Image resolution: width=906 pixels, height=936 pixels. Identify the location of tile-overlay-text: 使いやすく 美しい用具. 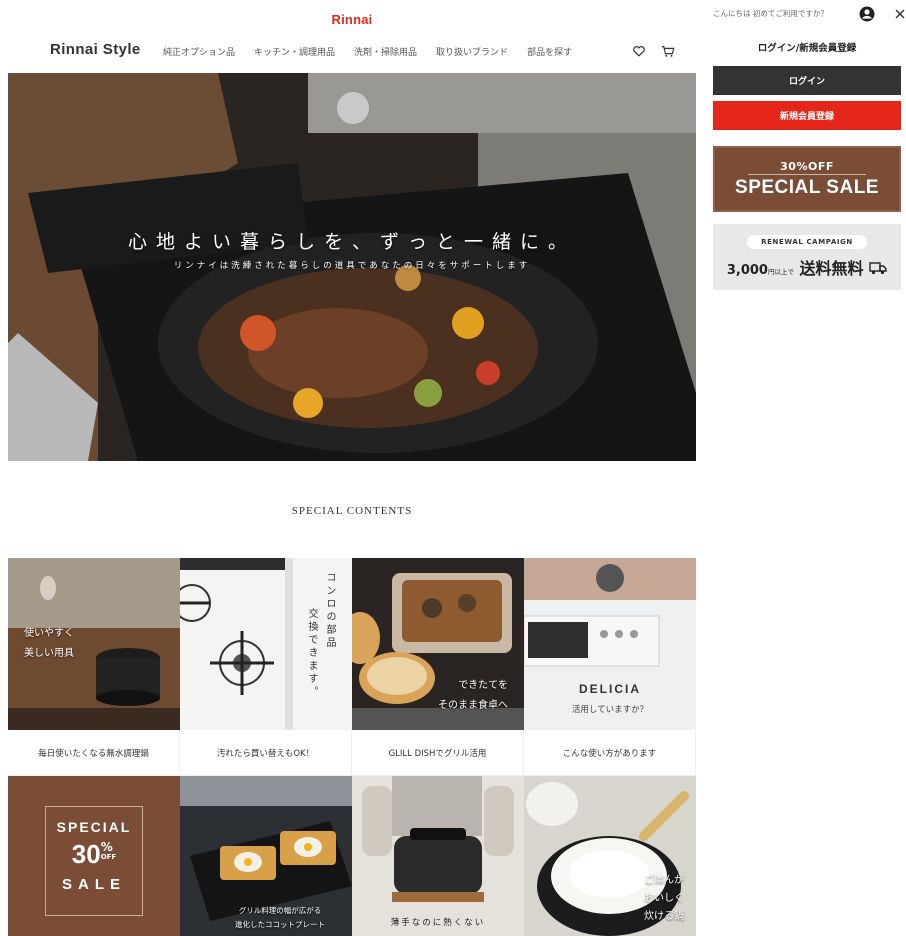
(49, 643).